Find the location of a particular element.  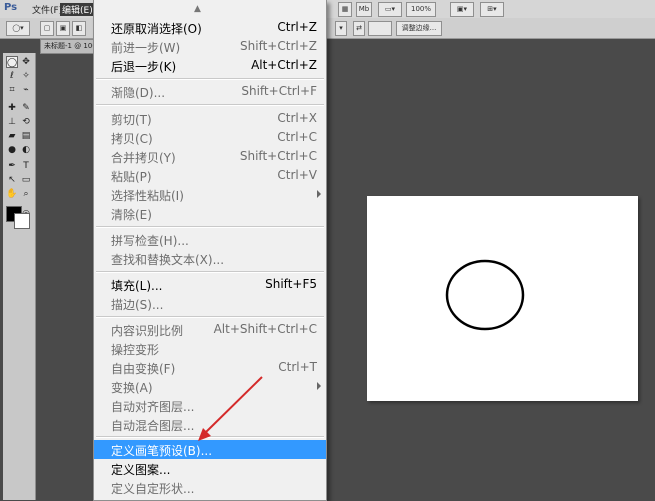

annotation-arrow-overlay is located at coordinates (230, 408).